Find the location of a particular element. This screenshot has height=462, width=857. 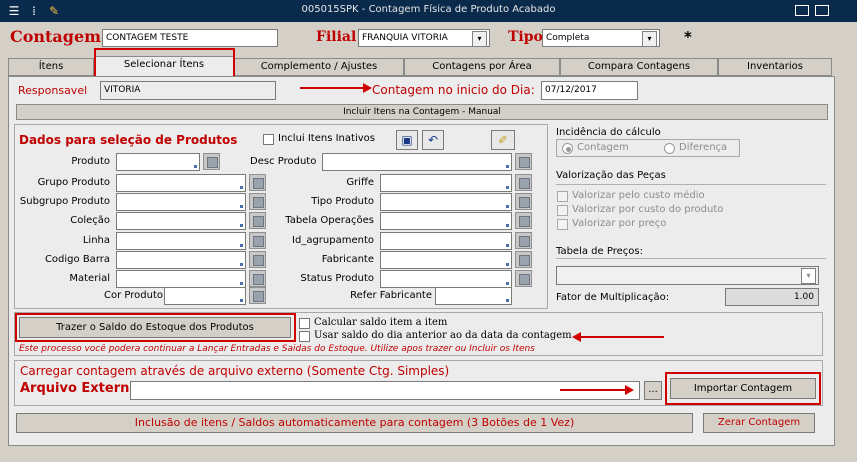

save-icon: ▣ is located at coordinates (407, 140).